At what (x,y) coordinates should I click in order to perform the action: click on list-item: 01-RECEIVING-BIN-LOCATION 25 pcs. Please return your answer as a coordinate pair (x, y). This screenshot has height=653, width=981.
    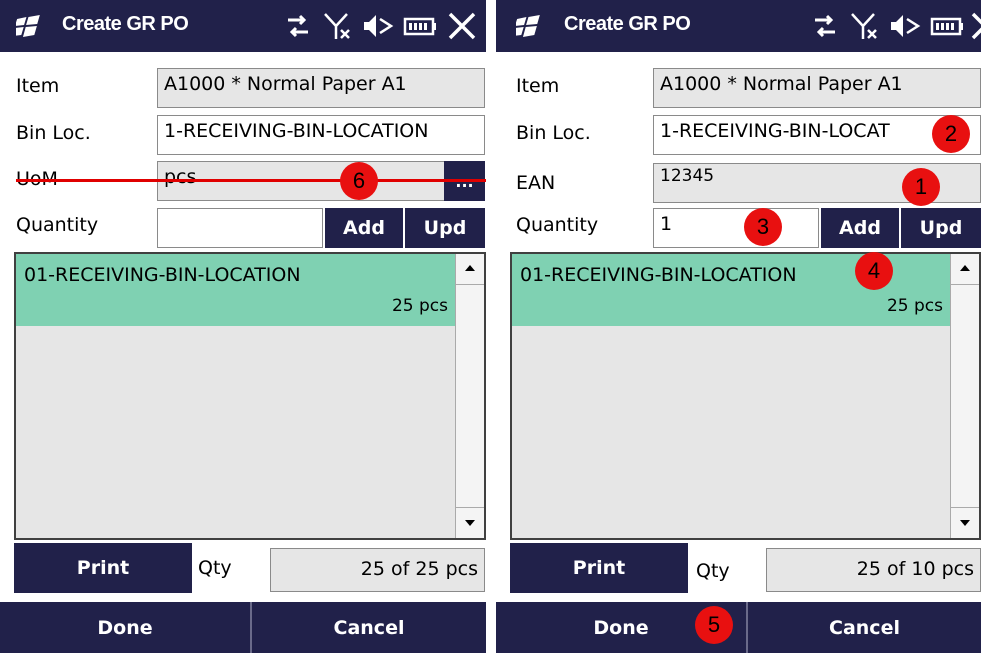
    Looking at the image, I should click on (236, 290).